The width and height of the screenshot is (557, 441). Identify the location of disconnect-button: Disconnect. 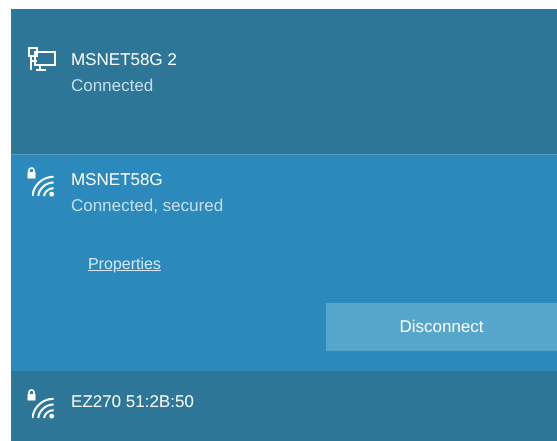
(441, 327).